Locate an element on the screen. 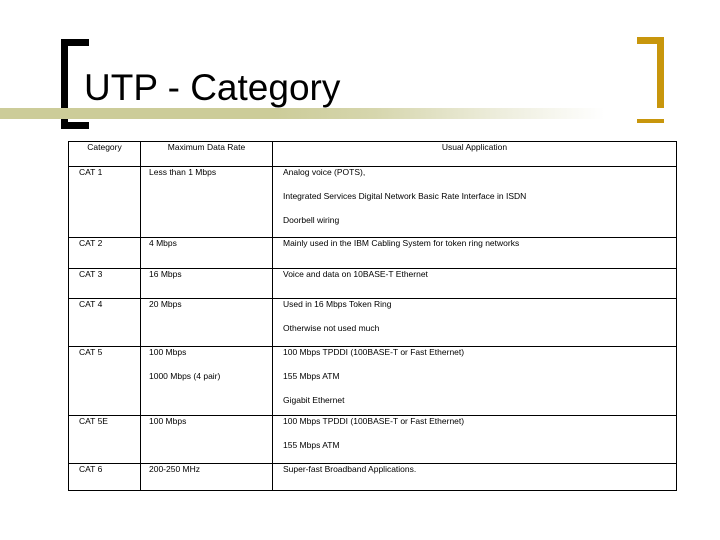 The height and width of the screenshot is (540, 720). cell-category: CAT 1 is located at coordinates (104, 202).